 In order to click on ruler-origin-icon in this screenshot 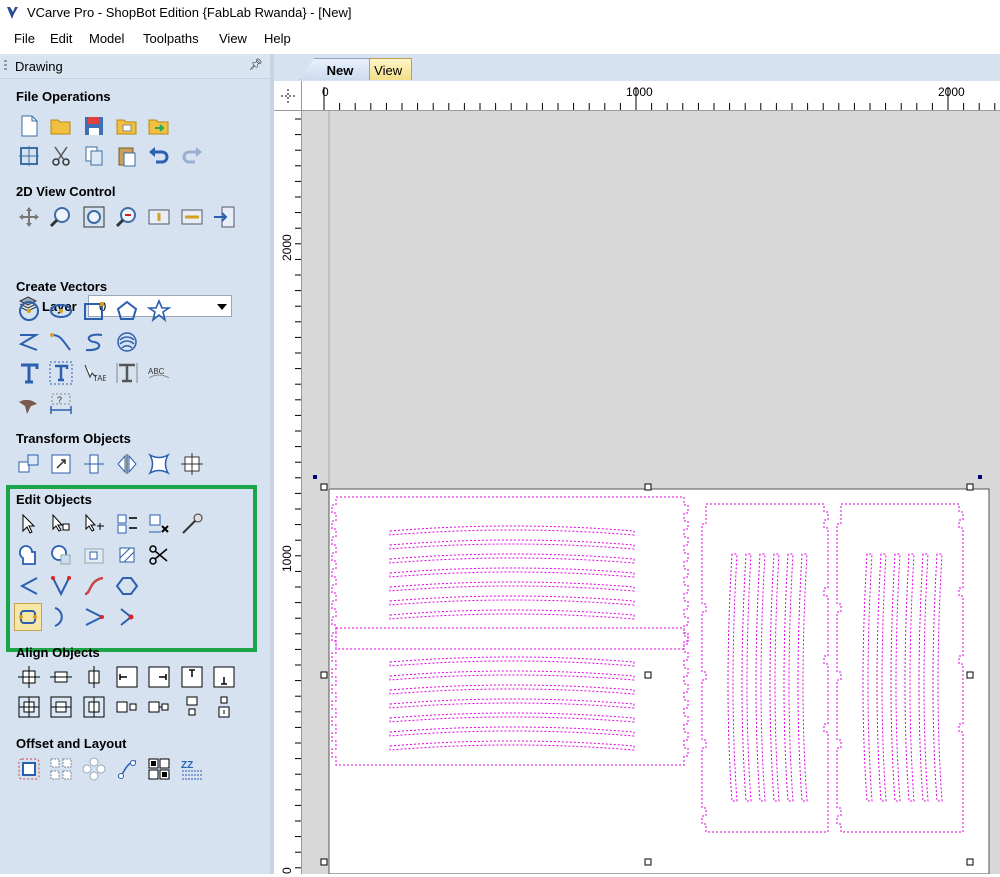, I will do `click(288, 96)`.